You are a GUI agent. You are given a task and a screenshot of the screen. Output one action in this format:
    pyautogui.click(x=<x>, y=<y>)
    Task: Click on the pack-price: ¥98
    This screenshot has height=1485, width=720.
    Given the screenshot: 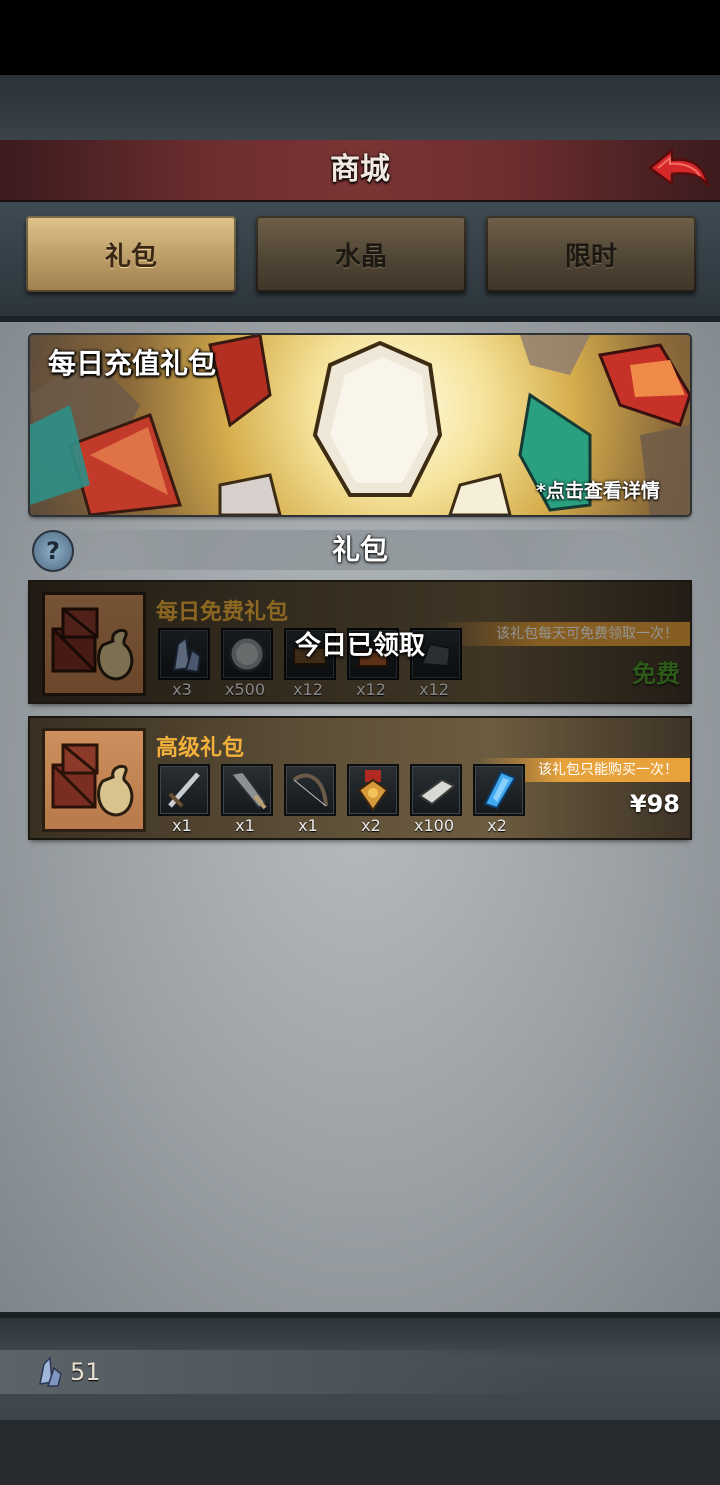 What is the action you would take?
    pyautogui.click(x=655, y=804)
    